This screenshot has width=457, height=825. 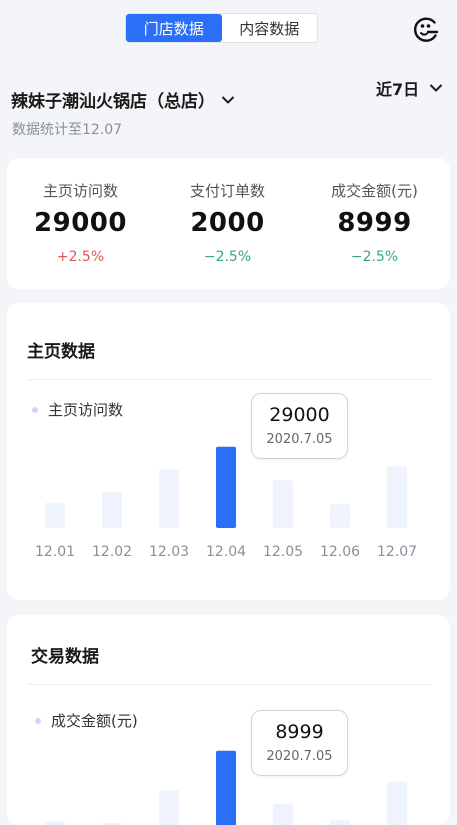 I want to click on kpi-label: 成交金额(元), so click(x=374, y=191).